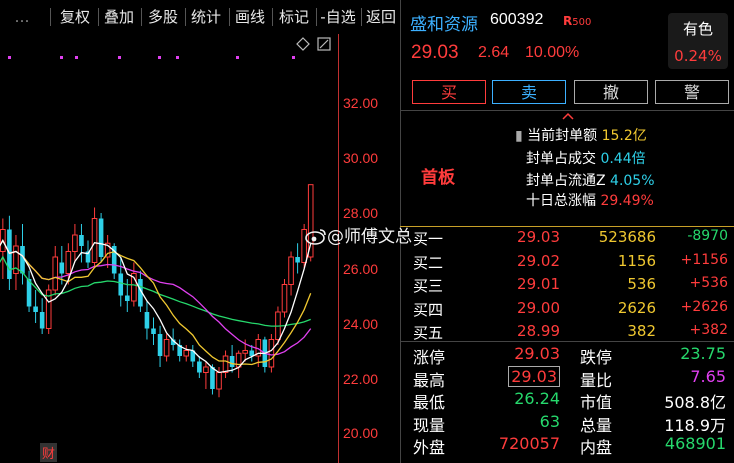 The image size is (734, 463). Describe the element at coordinates (567, 262) in the screenshot. I see `orderbook-row: 买二 29.02 1156 +1156` at that location.